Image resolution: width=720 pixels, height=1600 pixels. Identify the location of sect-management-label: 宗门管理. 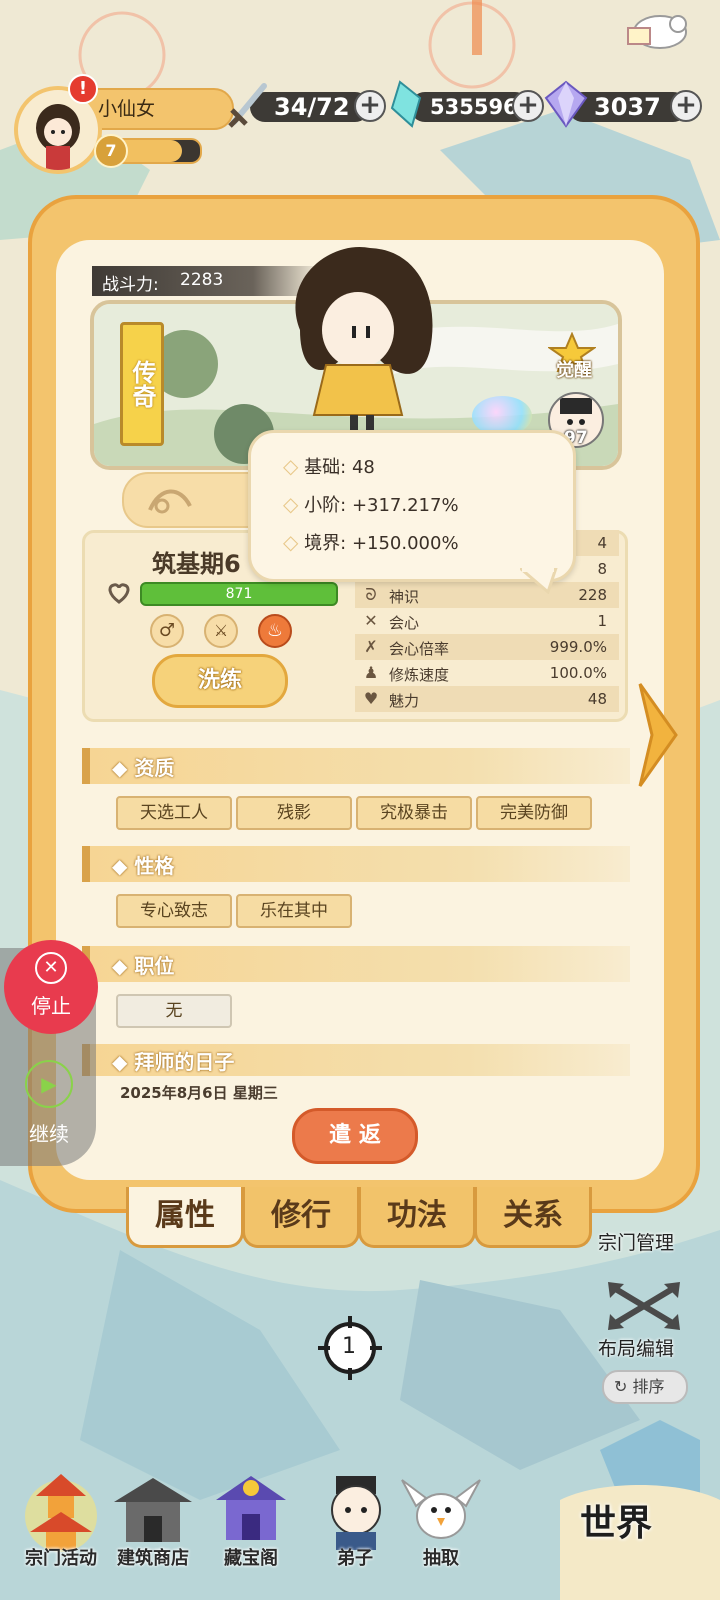
(636, 1241).